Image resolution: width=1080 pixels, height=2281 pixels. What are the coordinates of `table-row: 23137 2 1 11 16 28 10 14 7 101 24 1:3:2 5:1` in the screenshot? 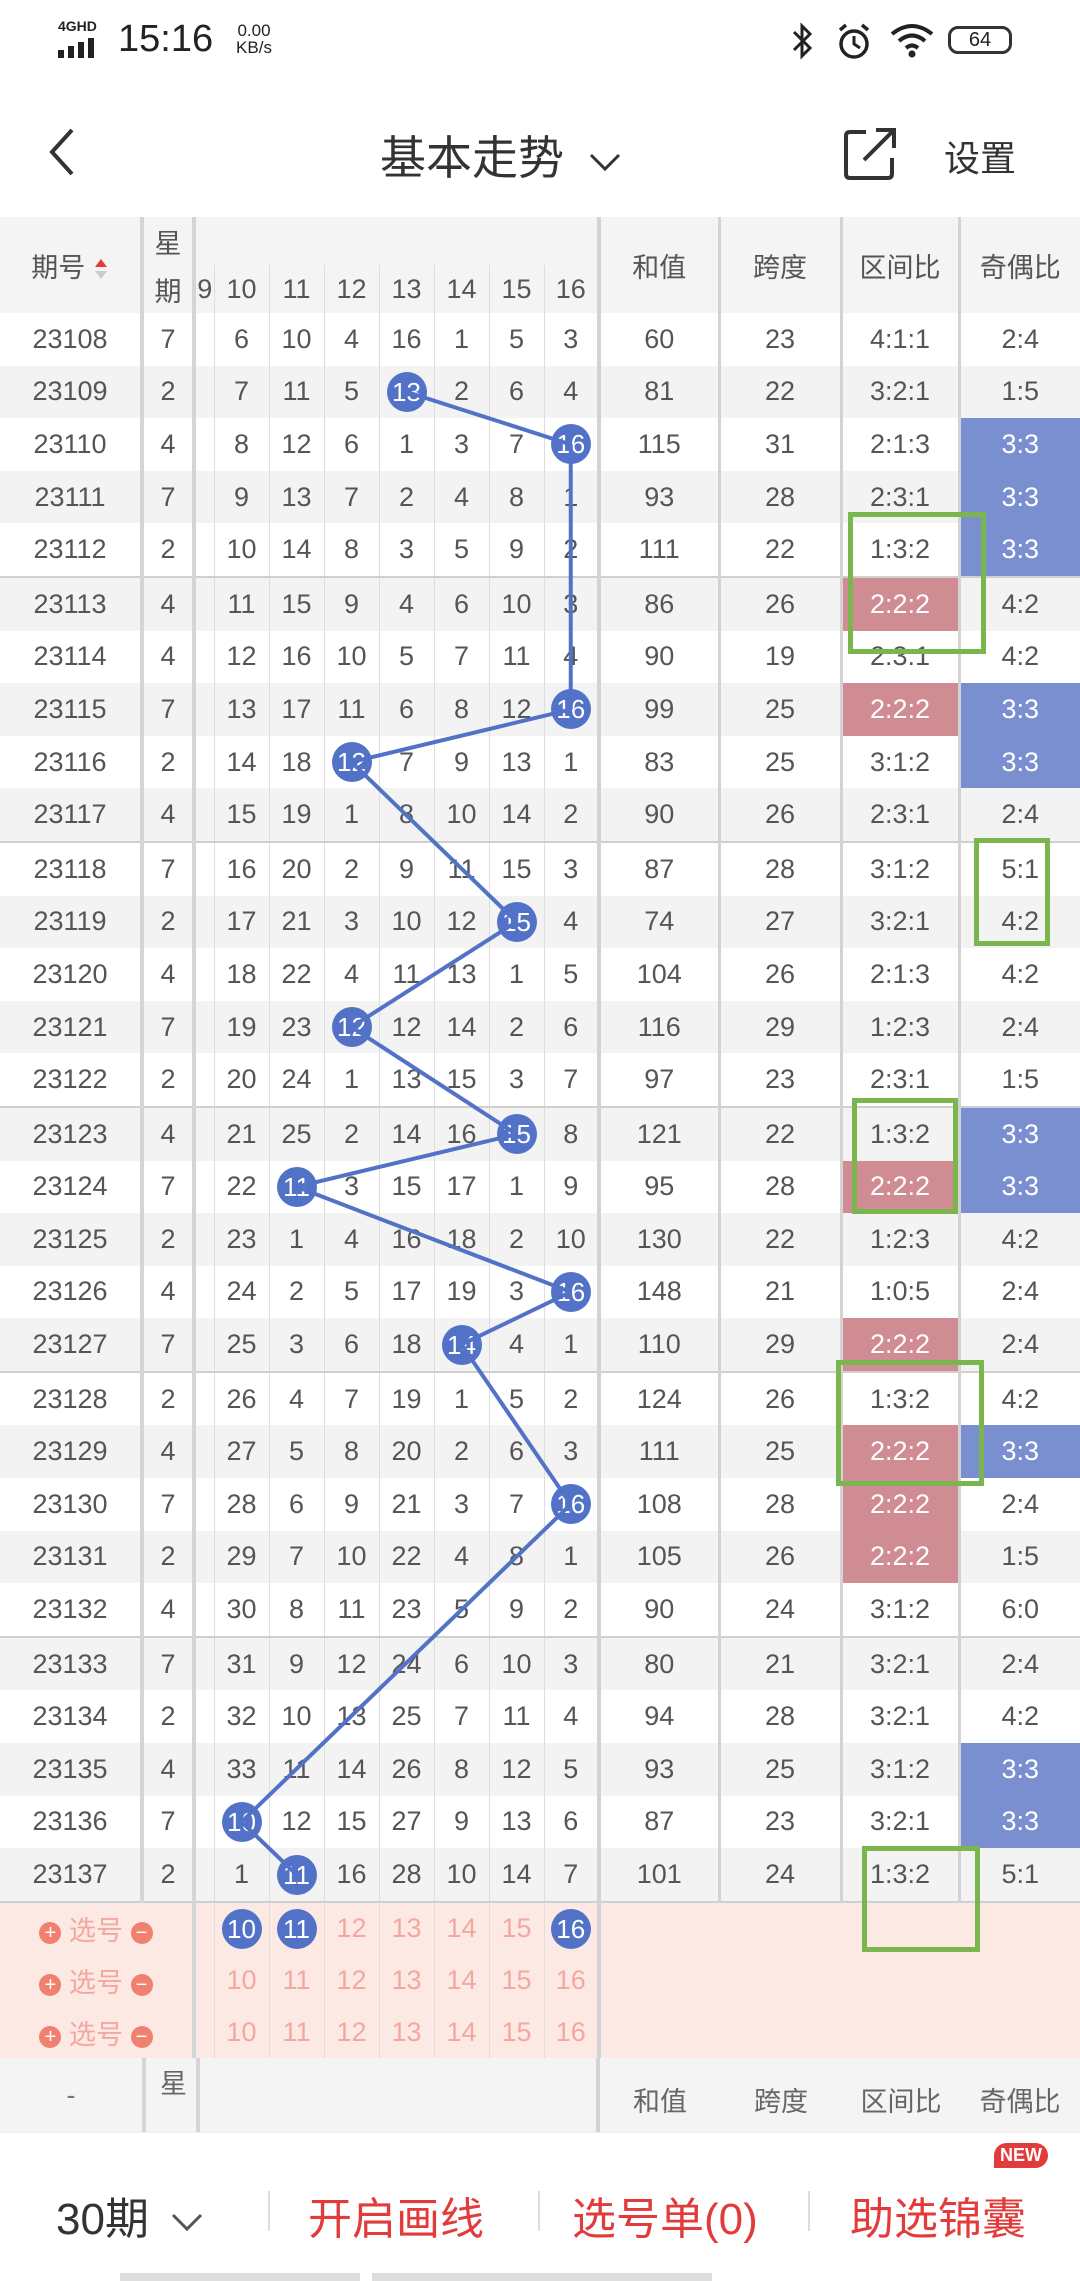 It's located at (540, 1875).